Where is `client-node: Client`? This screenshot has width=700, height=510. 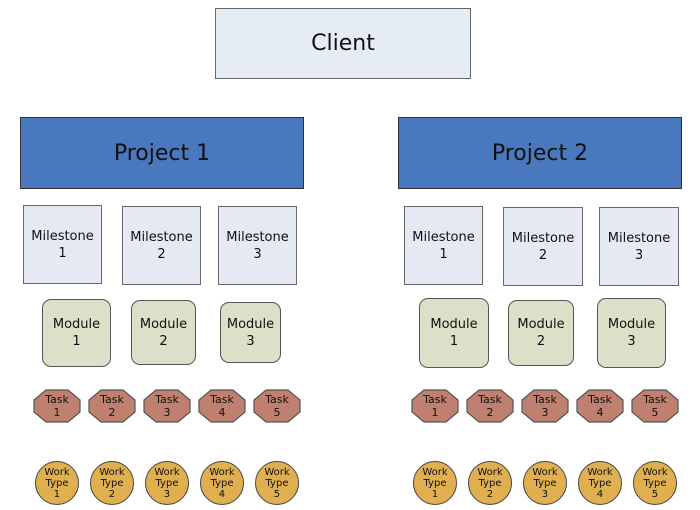 client-node: Client is located at coordinates (343, 43).